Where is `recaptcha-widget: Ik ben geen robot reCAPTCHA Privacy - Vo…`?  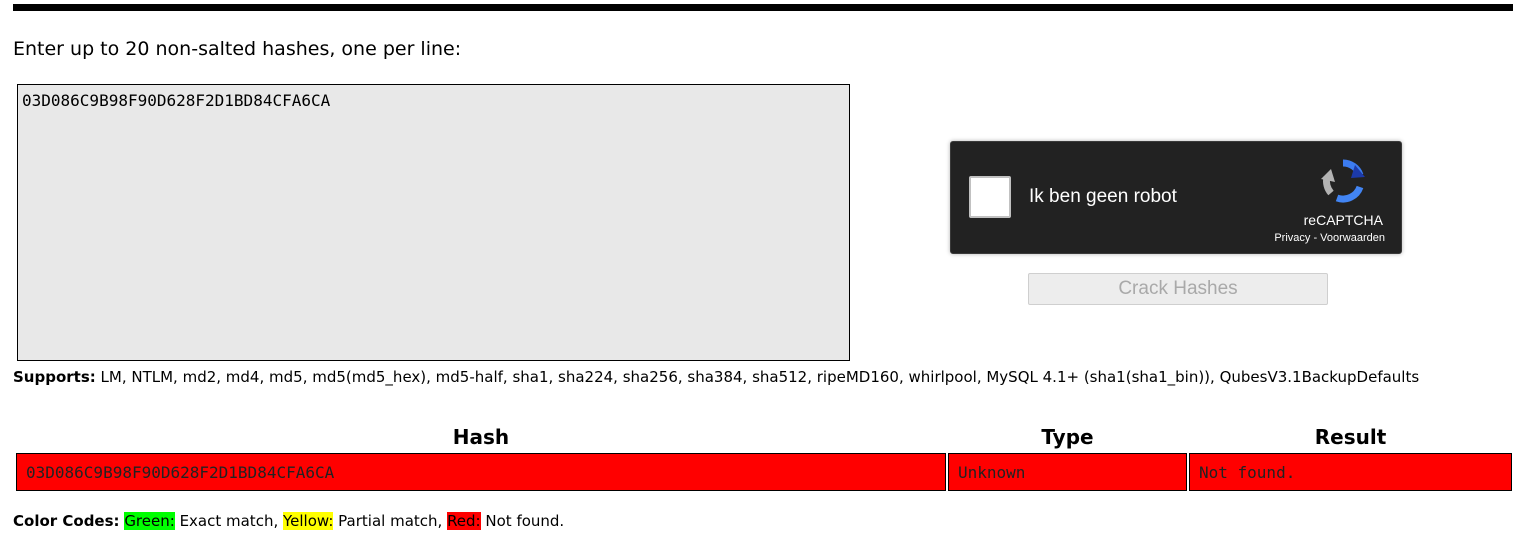
recaptcha-widget: Ik ben geen robot reCAPTCHA Privacy - Vo… is located at coordinates (1176, 197).